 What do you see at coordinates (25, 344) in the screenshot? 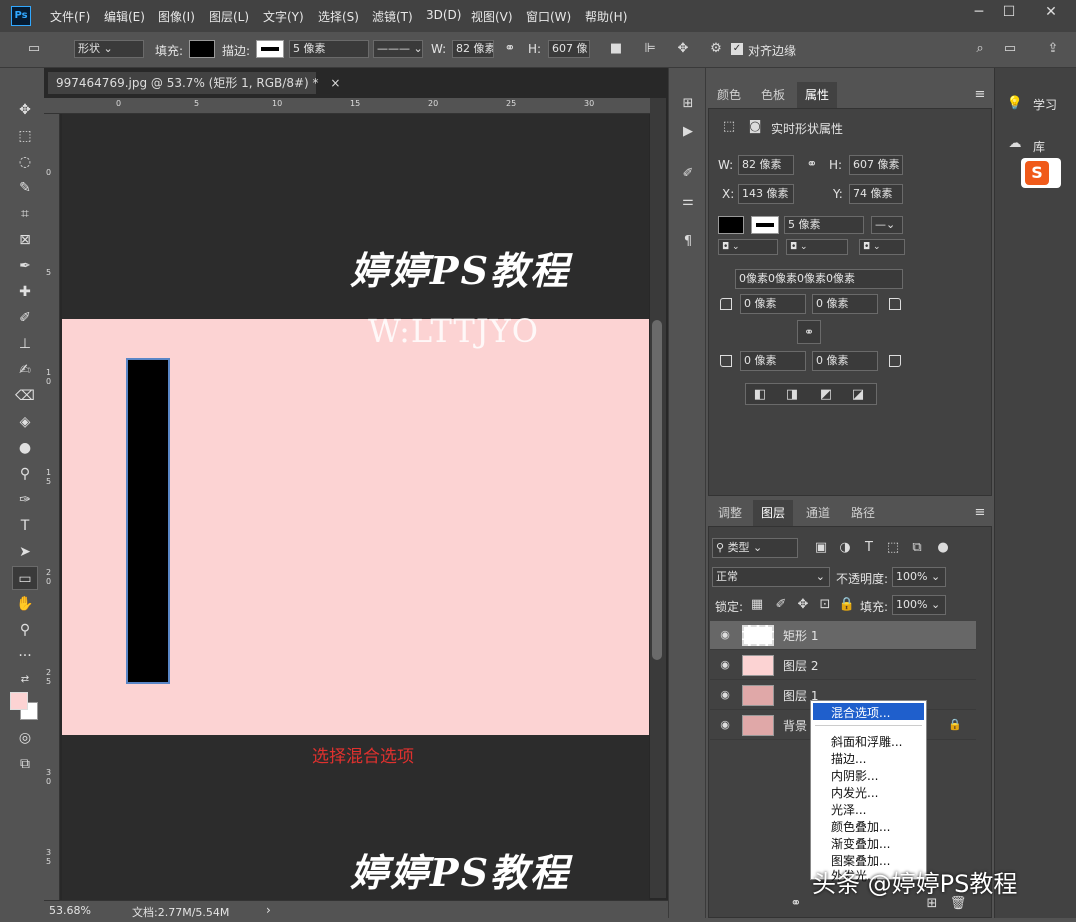
I see `stamp-tool-icon: ⊥` at bounding box center [25, 344].